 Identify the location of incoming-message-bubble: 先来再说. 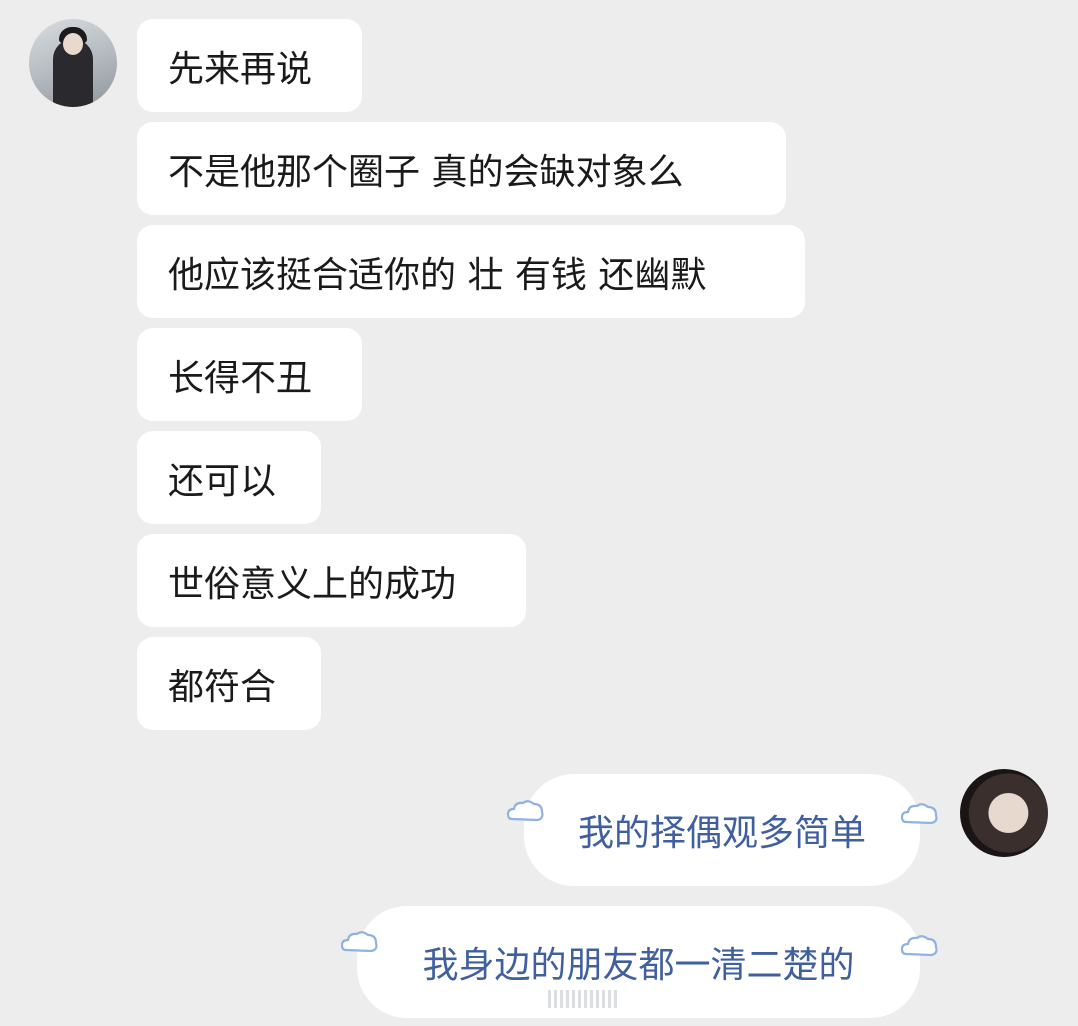
(249, 65).